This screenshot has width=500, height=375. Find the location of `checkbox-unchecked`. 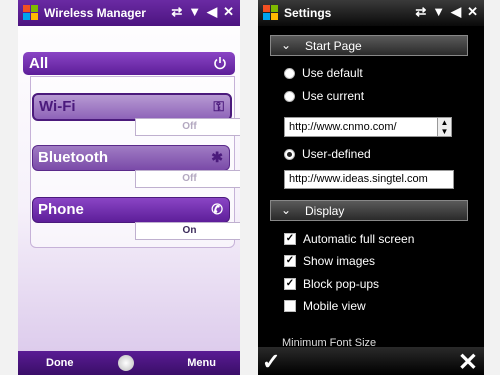

checkbox-unchecked is located at coordinates (290, 306).